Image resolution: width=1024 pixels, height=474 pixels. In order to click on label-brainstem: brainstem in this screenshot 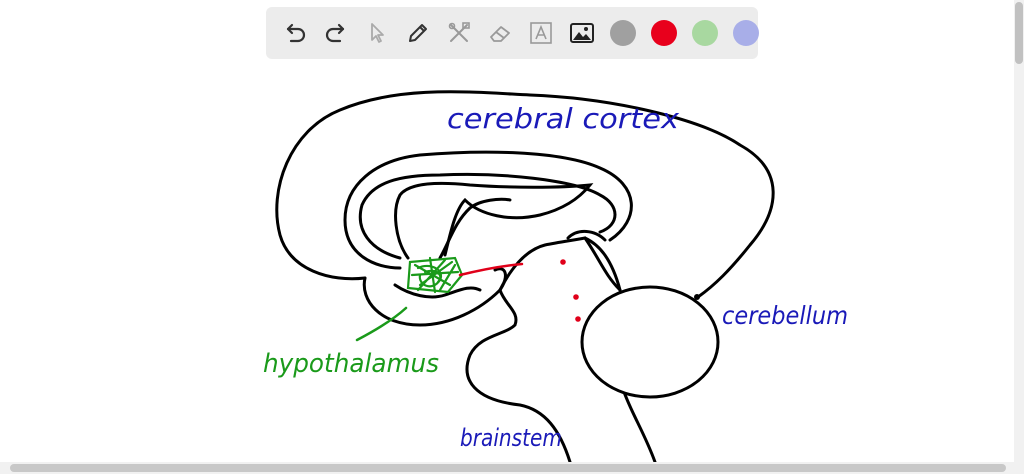, I will do `click(511, 438)`.